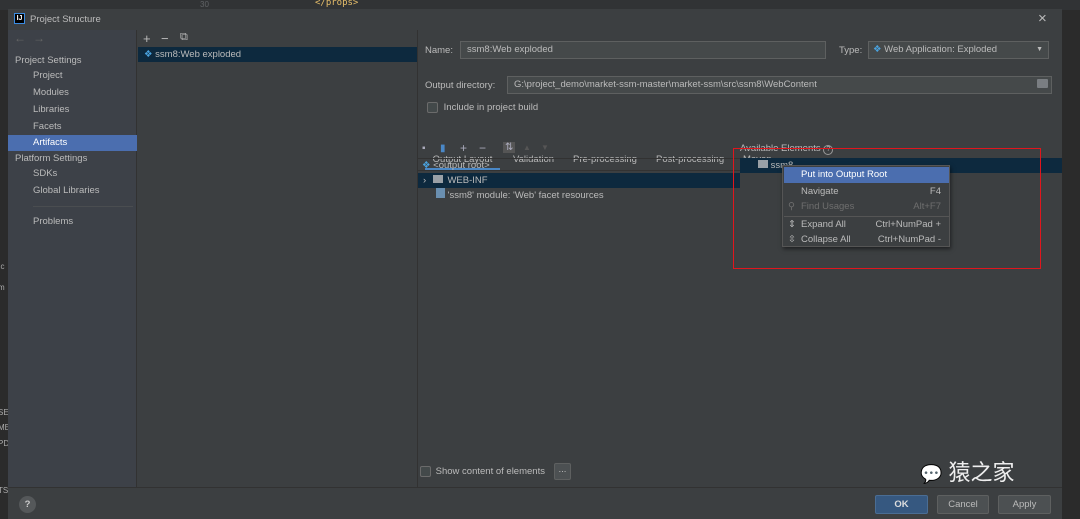 The width and height of the screenshot is (1080, 519). Describe the element at coordinates (65, 19) in the screenshot. I see `dialog-title: Project Structure` at that location.